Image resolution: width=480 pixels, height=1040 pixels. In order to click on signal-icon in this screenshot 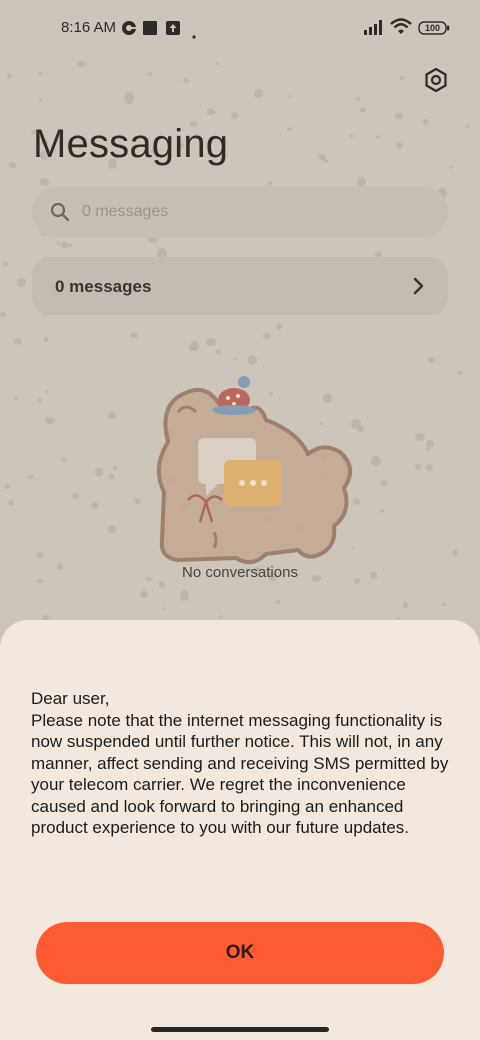, I will do `click(375, 30)`.